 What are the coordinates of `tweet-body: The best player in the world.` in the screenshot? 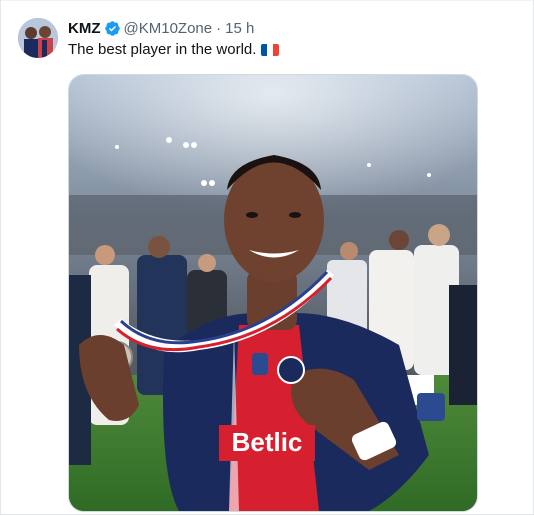 It's located at (174, 49).